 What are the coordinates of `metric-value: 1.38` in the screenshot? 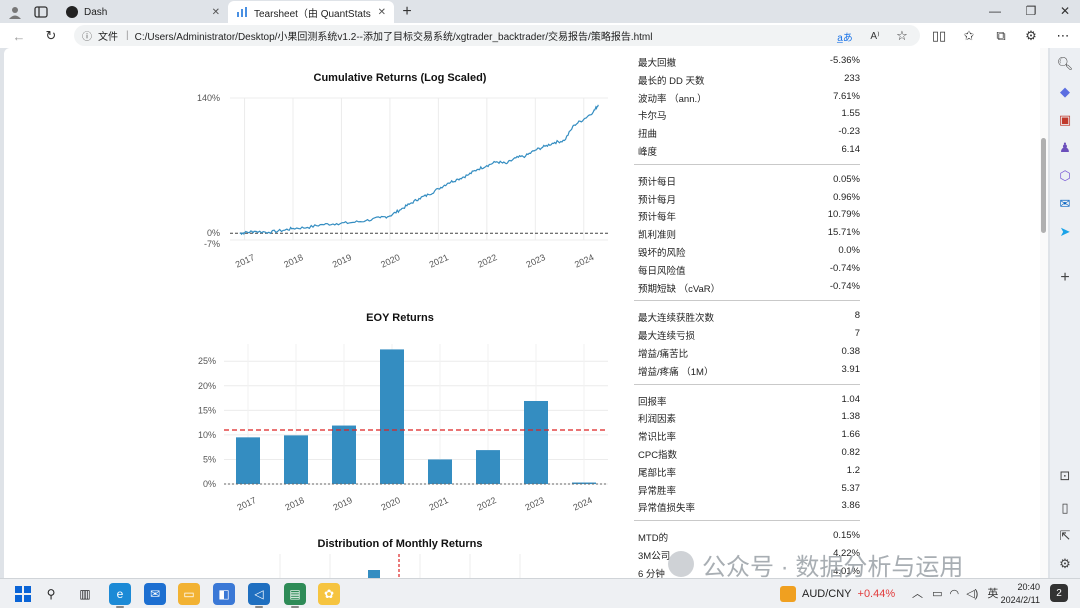 It's located at (851, 417).